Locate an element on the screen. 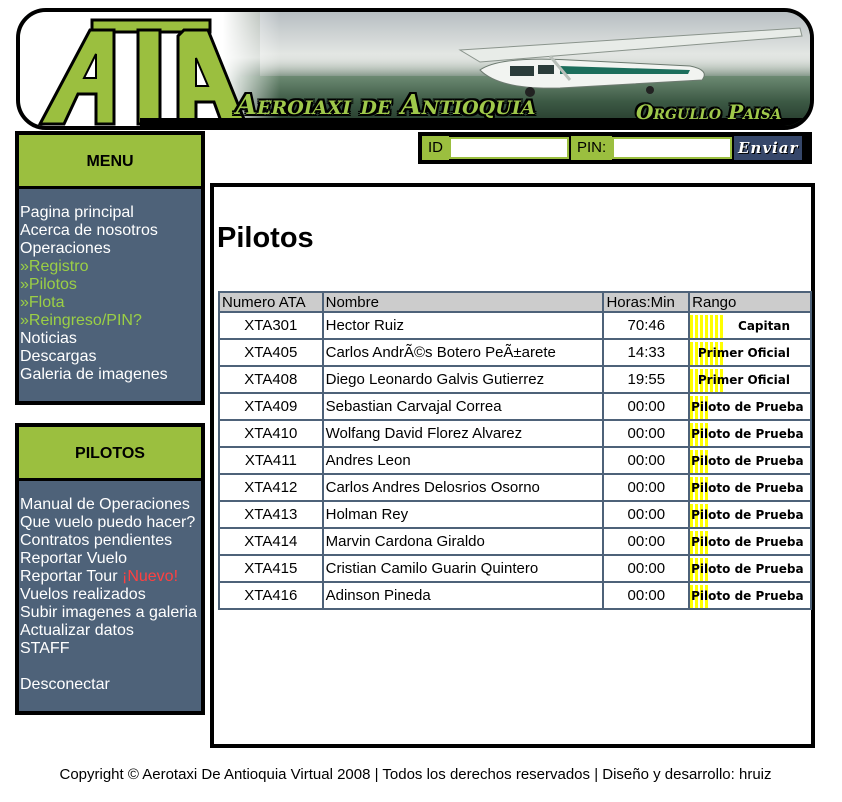 The width and height of the screenshot is (842, 802). table-row: XTA411 Andres Leon 00:00 Piloto de Prueba is located at coordinates (515, 460).